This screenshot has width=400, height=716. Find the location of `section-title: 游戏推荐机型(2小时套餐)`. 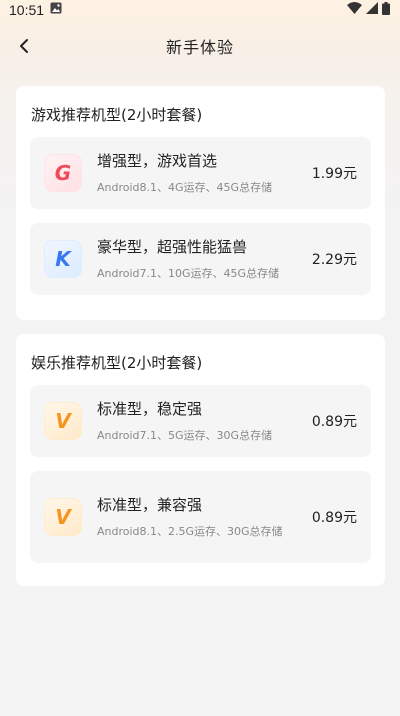

section-title: 游戏推荐机型(2小时套餐) is located at coordinates (117, 115).